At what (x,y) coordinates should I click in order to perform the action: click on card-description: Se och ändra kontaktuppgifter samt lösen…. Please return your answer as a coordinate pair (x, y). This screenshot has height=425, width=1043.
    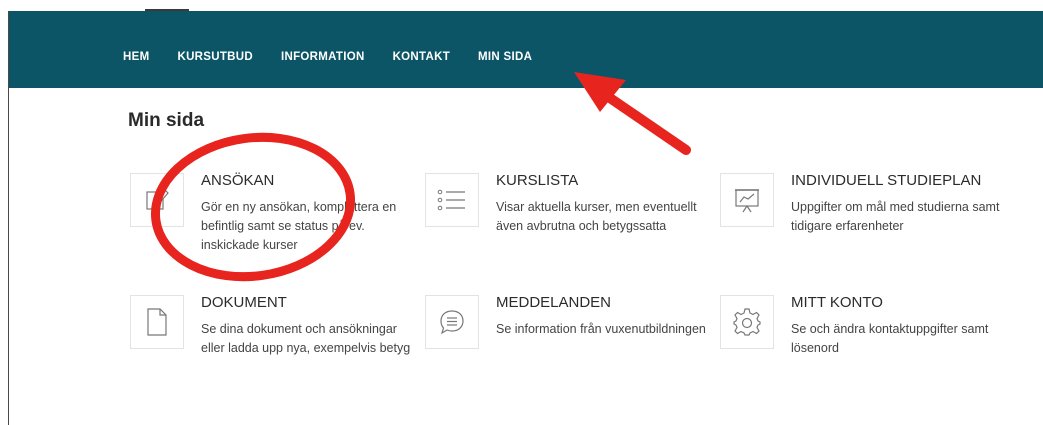
    Looking at the image, I should click on (890, 338).